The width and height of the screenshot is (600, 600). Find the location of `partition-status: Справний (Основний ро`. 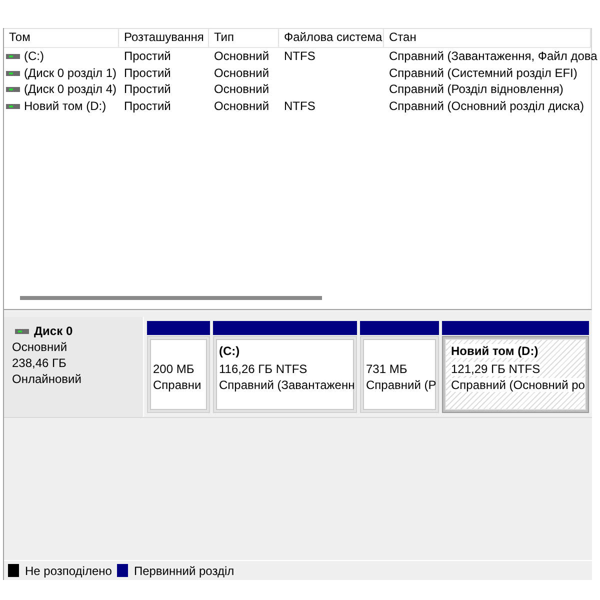

partition-status: Справний (Основний ро is located at coordinates (518, 385).